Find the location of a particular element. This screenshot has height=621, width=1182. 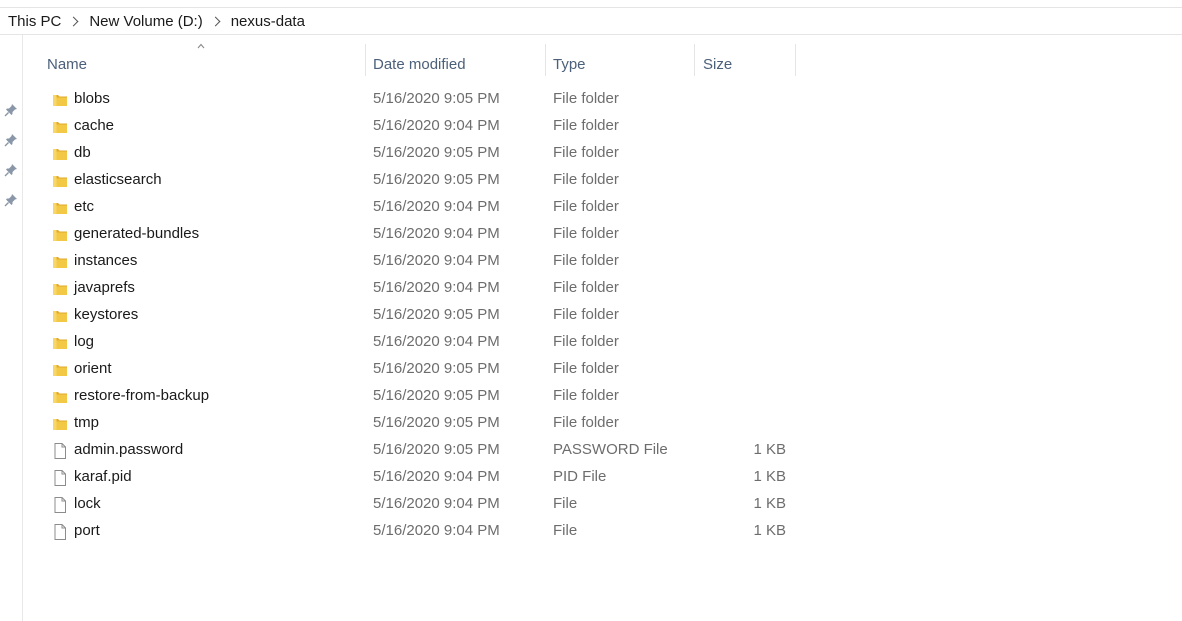

file-name: db is located at coordinates (82, 152).